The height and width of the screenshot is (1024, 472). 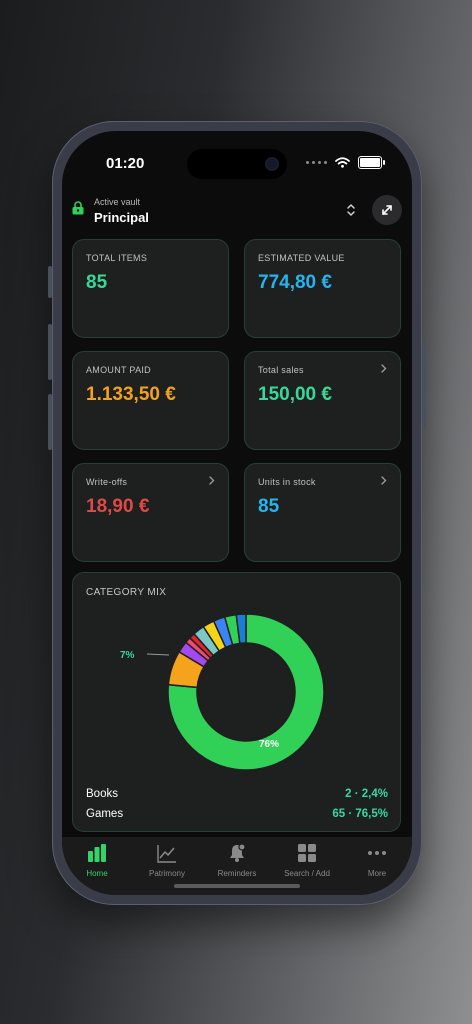 What do you see at coordinates (377, 873) in the screenshot?
I see `tab-label: More` at bounding box center [377, 873].